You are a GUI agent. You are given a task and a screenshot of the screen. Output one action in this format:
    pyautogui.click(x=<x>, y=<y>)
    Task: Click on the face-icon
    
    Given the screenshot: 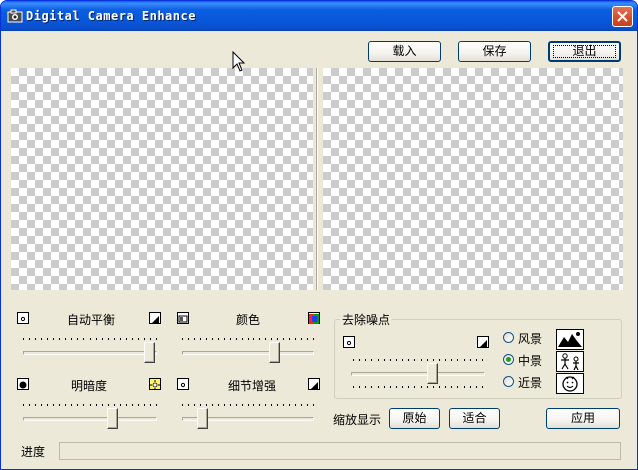 What is the action you would take?
    pyautogui.click(x=570, y=383)
    